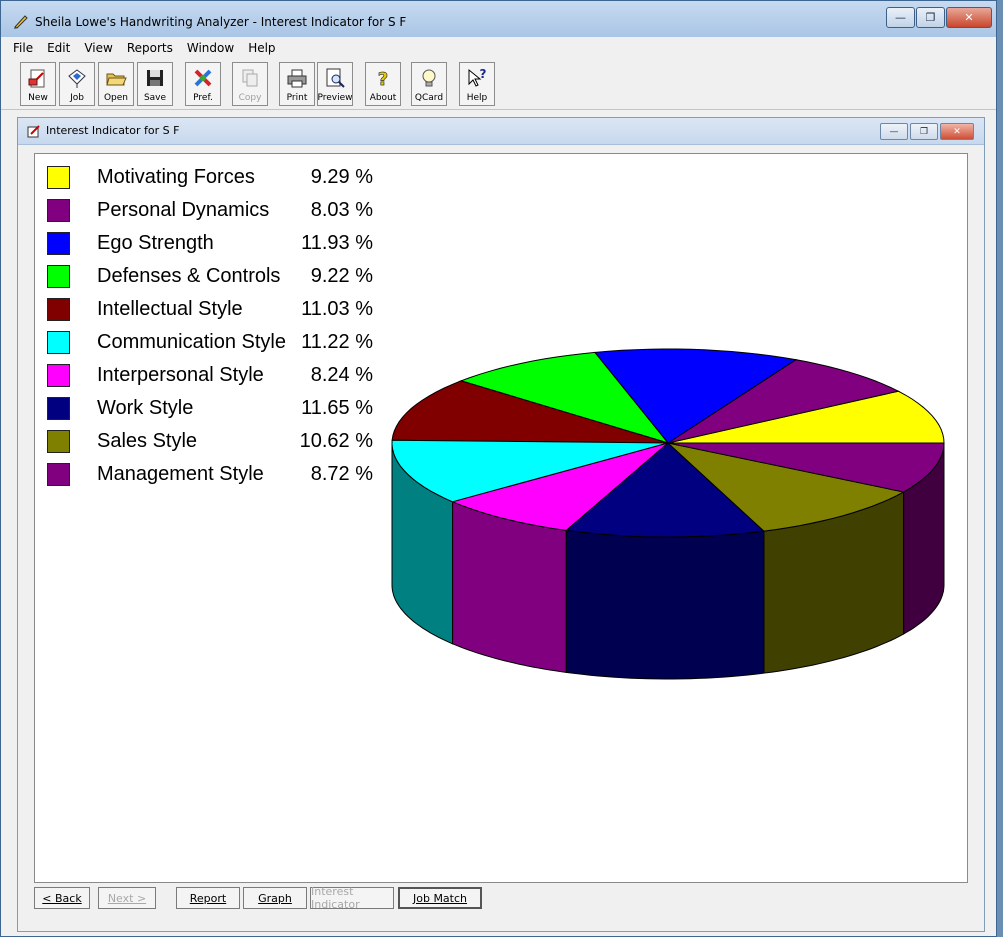 The width and height of the screenshot is (1003, 937). I want to click on interest-indicator-button: Interest Indicator, so click(352, 898).